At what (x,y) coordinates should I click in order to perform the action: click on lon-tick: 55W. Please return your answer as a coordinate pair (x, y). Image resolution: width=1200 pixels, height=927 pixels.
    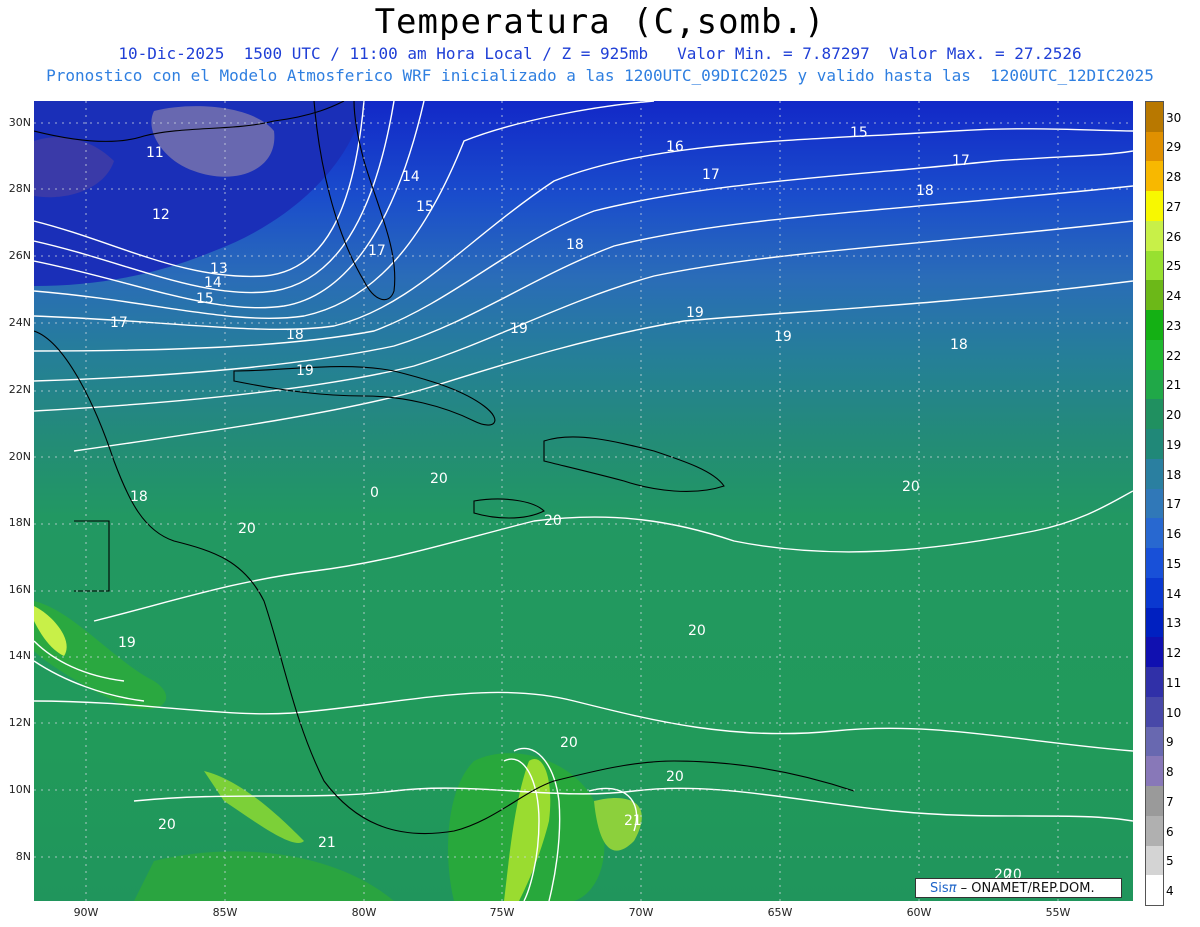
    Looking at the image, I should click on (1058, 912).